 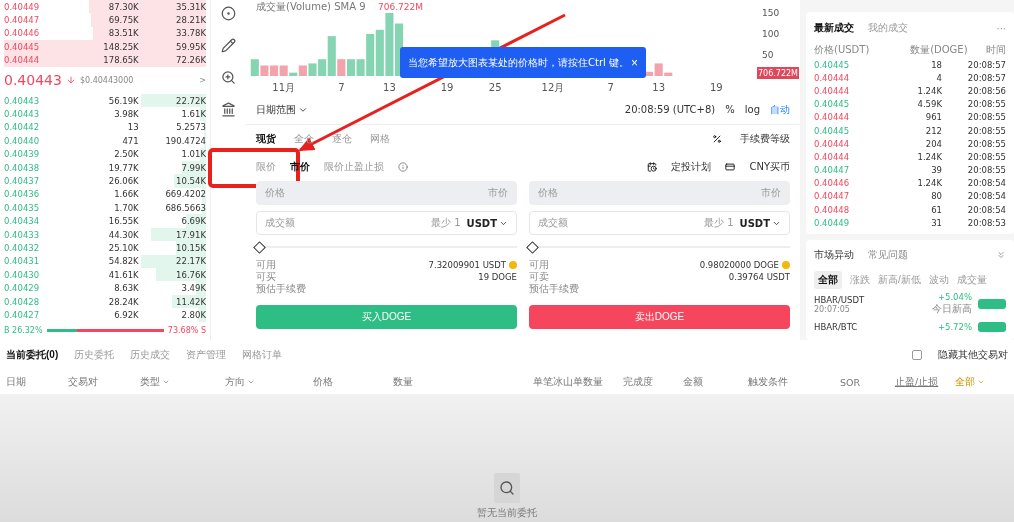 What do you see at coordinates (836, 327) in the screenshot?
I see `pair-name: HBAR/BTC` at bounding box center [836, 327].